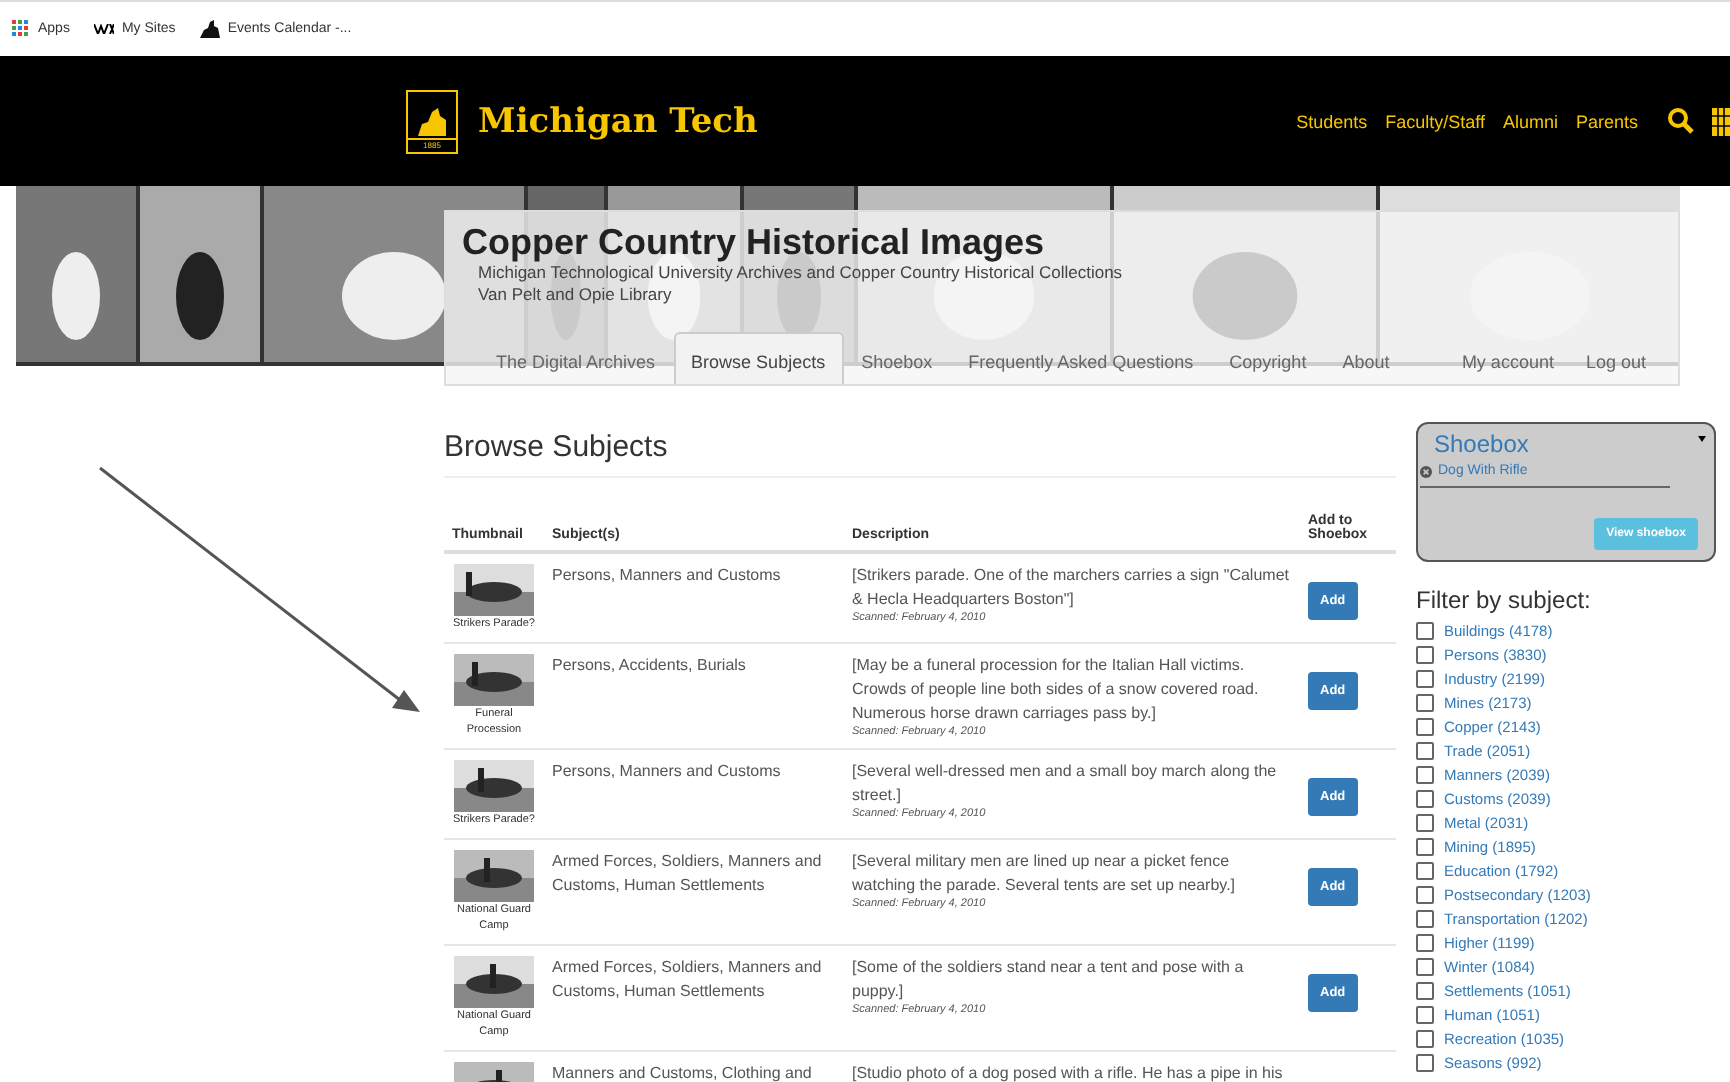 This screenshot has width=1730, height=1082. What do you see at coordinates (897, 361) in the screenshot?
I see `nav-tab: Shoebox` at bounding box center [897, 361].